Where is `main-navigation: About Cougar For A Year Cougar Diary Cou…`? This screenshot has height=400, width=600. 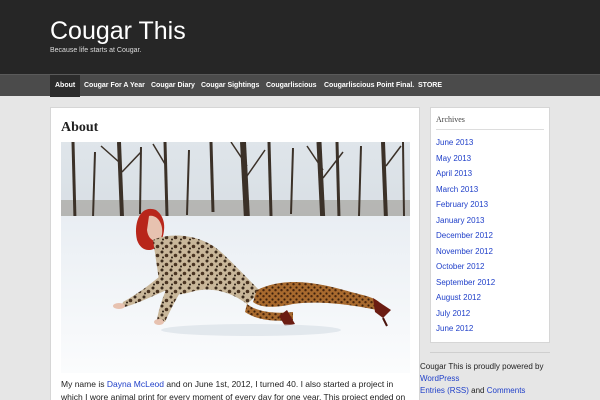
main-navigation: About Cougar For A Year Cougar Diary Cou… is located at coordinates (300, 85).